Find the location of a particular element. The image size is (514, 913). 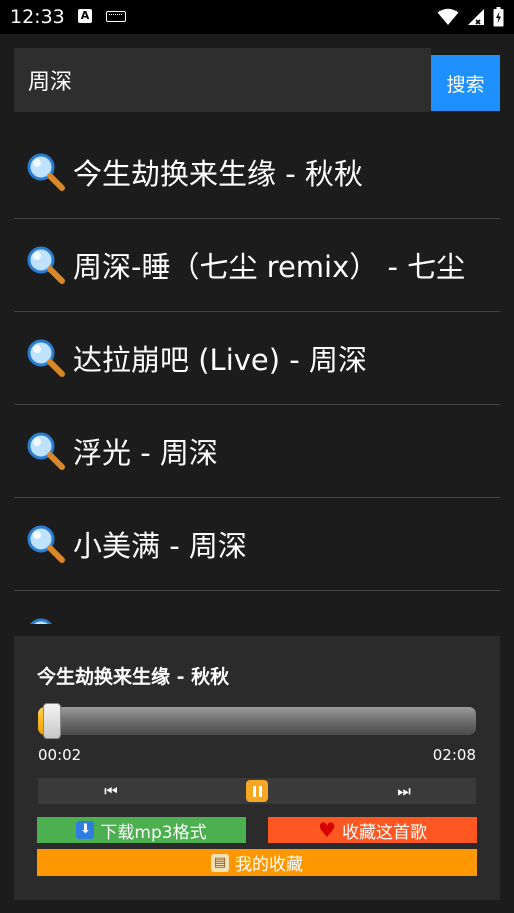

list-item: 今生劫换来生缘 - 秋秋 is located at coordinates (257, 172).